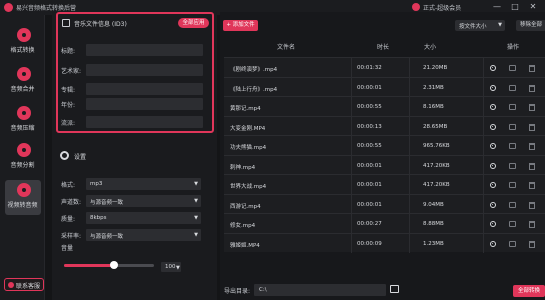  What do you see at coordinates (369, 243) in the screenshot?
I see `file-duration: 00:00:09` at bounding box center [369, 243].